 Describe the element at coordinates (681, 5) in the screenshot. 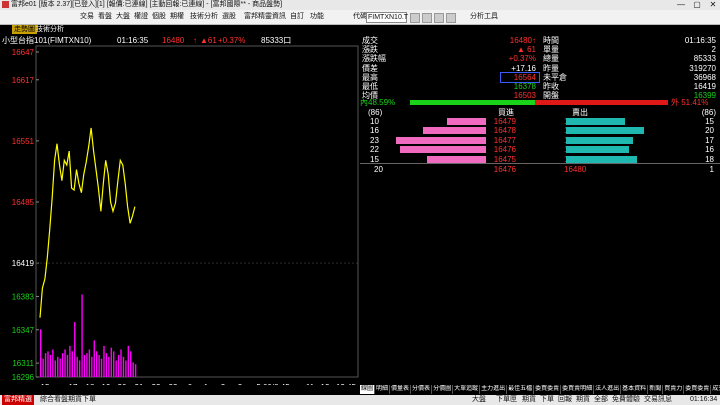

I see `minimize-button: —` at that location.